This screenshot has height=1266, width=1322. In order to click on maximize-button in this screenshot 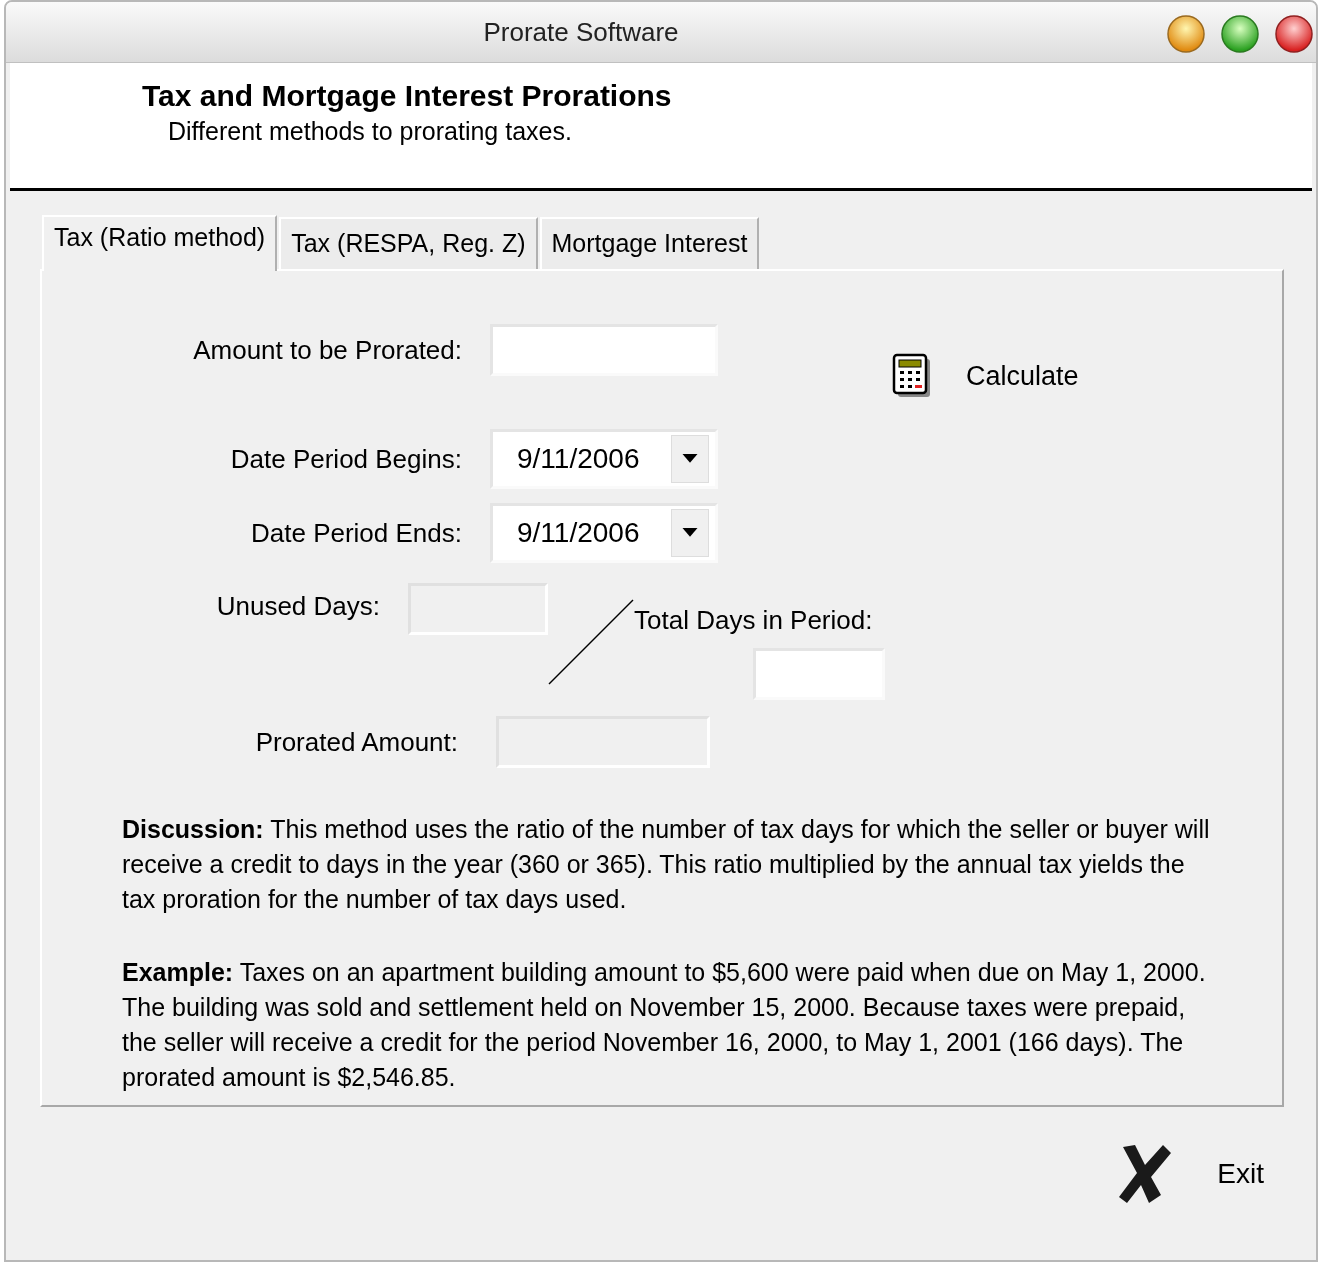, I will do `click(1240, 34)`.